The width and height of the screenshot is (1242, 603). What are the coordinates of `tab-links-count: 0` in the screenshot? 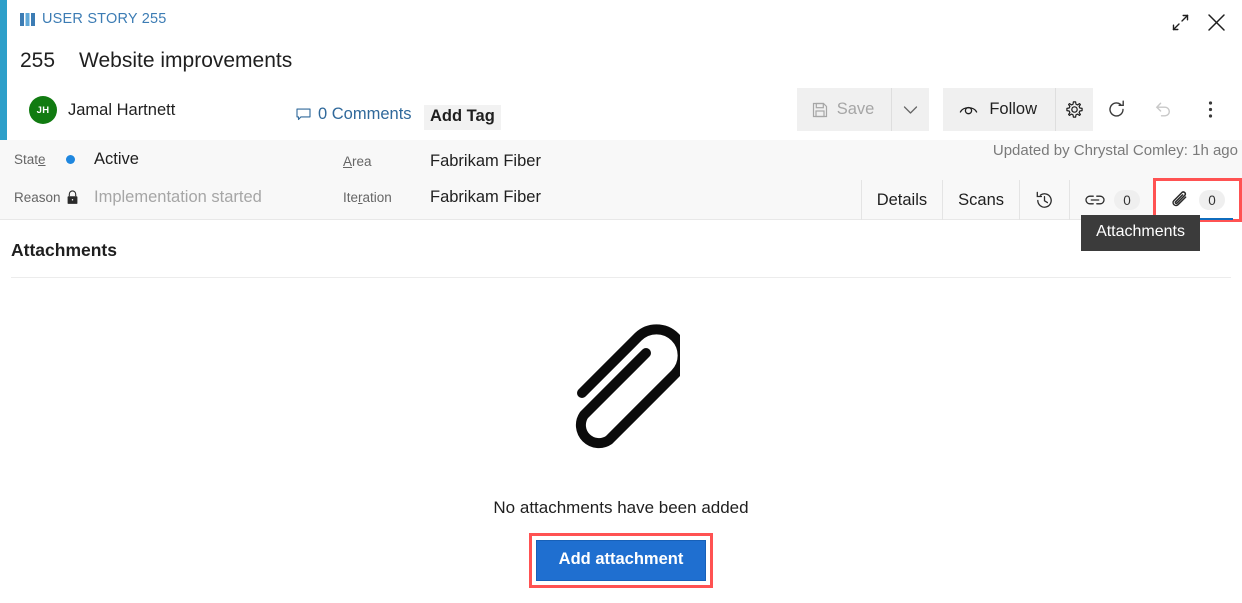 It's located at (1127, 200).